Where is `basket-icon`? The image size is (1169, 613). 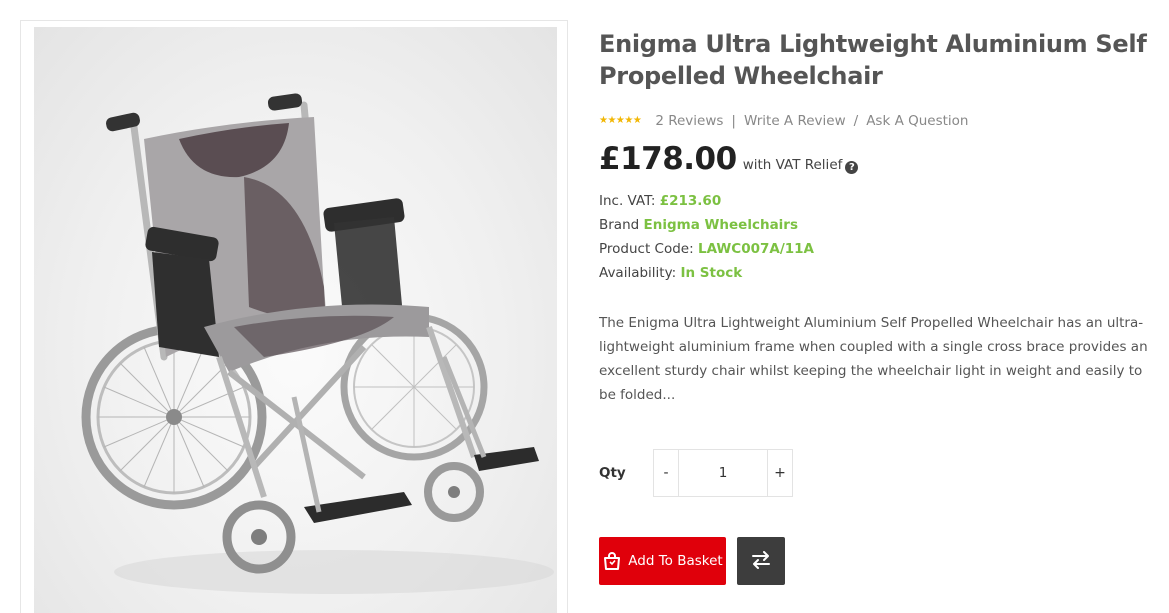 basket-icon is located at coordinates (612, 561).